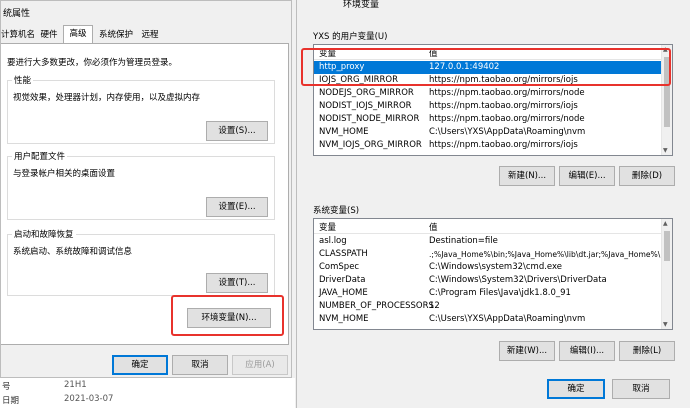  What do you see at coordinates (260, 365) in the screenshot?
I see `apply-button: 应用(A)` at bounding box center [260, 365].